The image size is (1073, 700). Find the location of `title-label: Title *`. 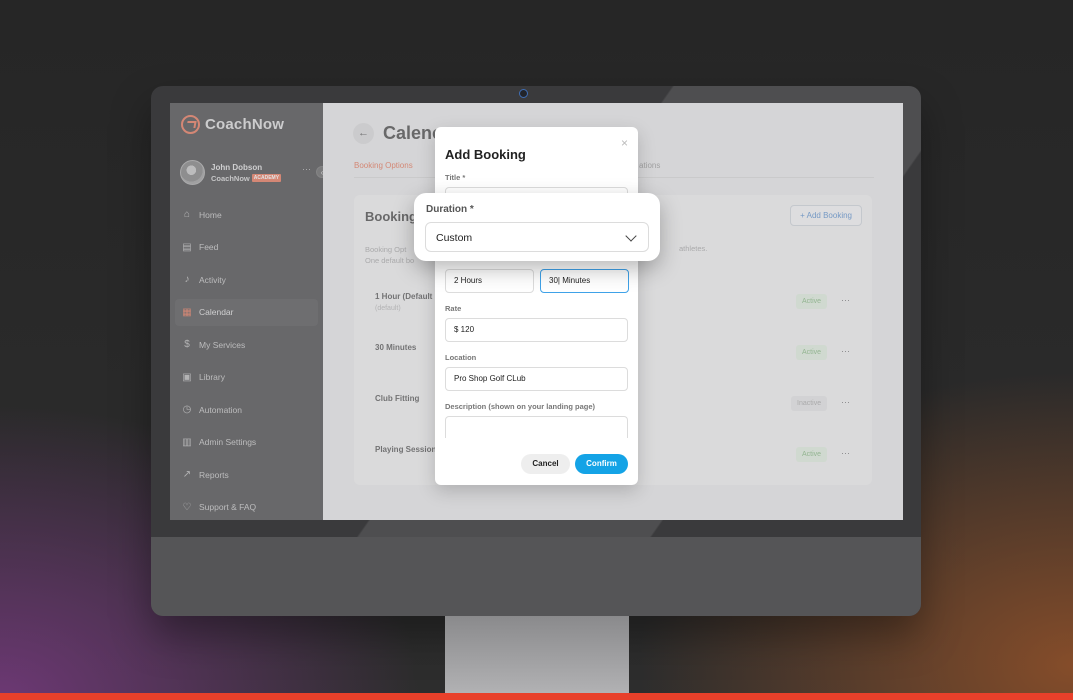

title-label: Title * is located at coordinates (455, 177).